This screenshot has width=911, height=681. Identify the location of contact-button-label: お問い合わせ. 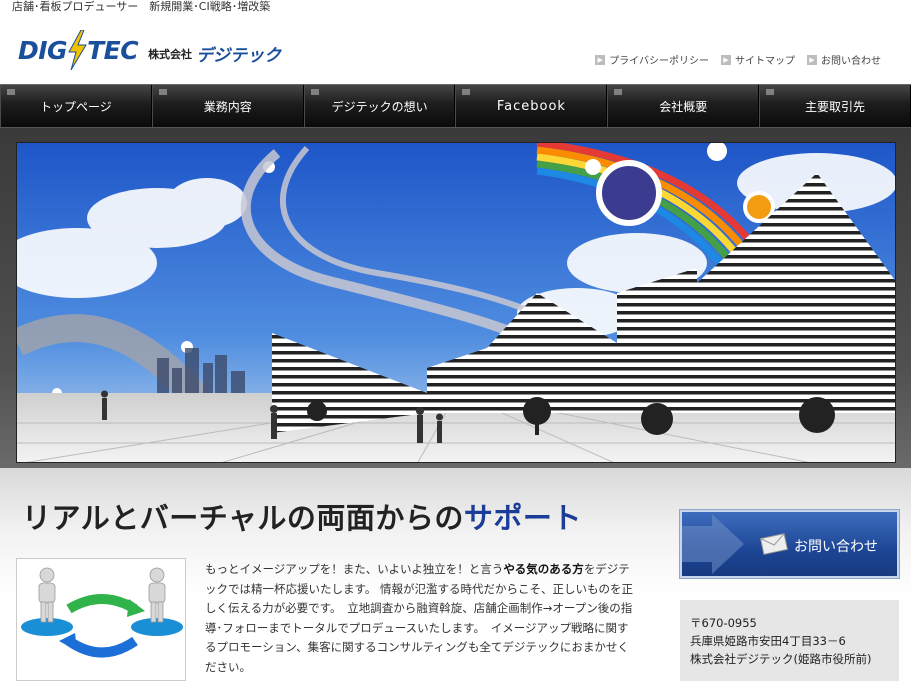
(836, 547).